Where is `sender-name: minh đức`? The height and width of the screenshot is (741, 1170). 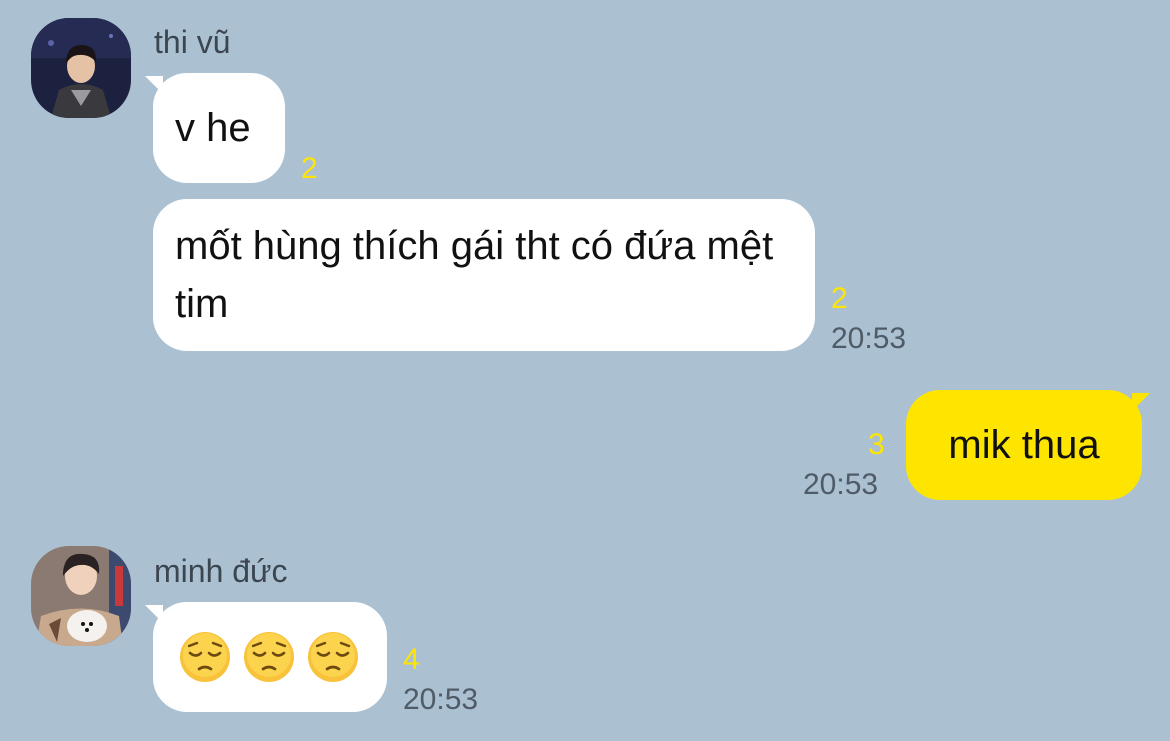 sender-name: minh đức is located at coordinates (221, 571).